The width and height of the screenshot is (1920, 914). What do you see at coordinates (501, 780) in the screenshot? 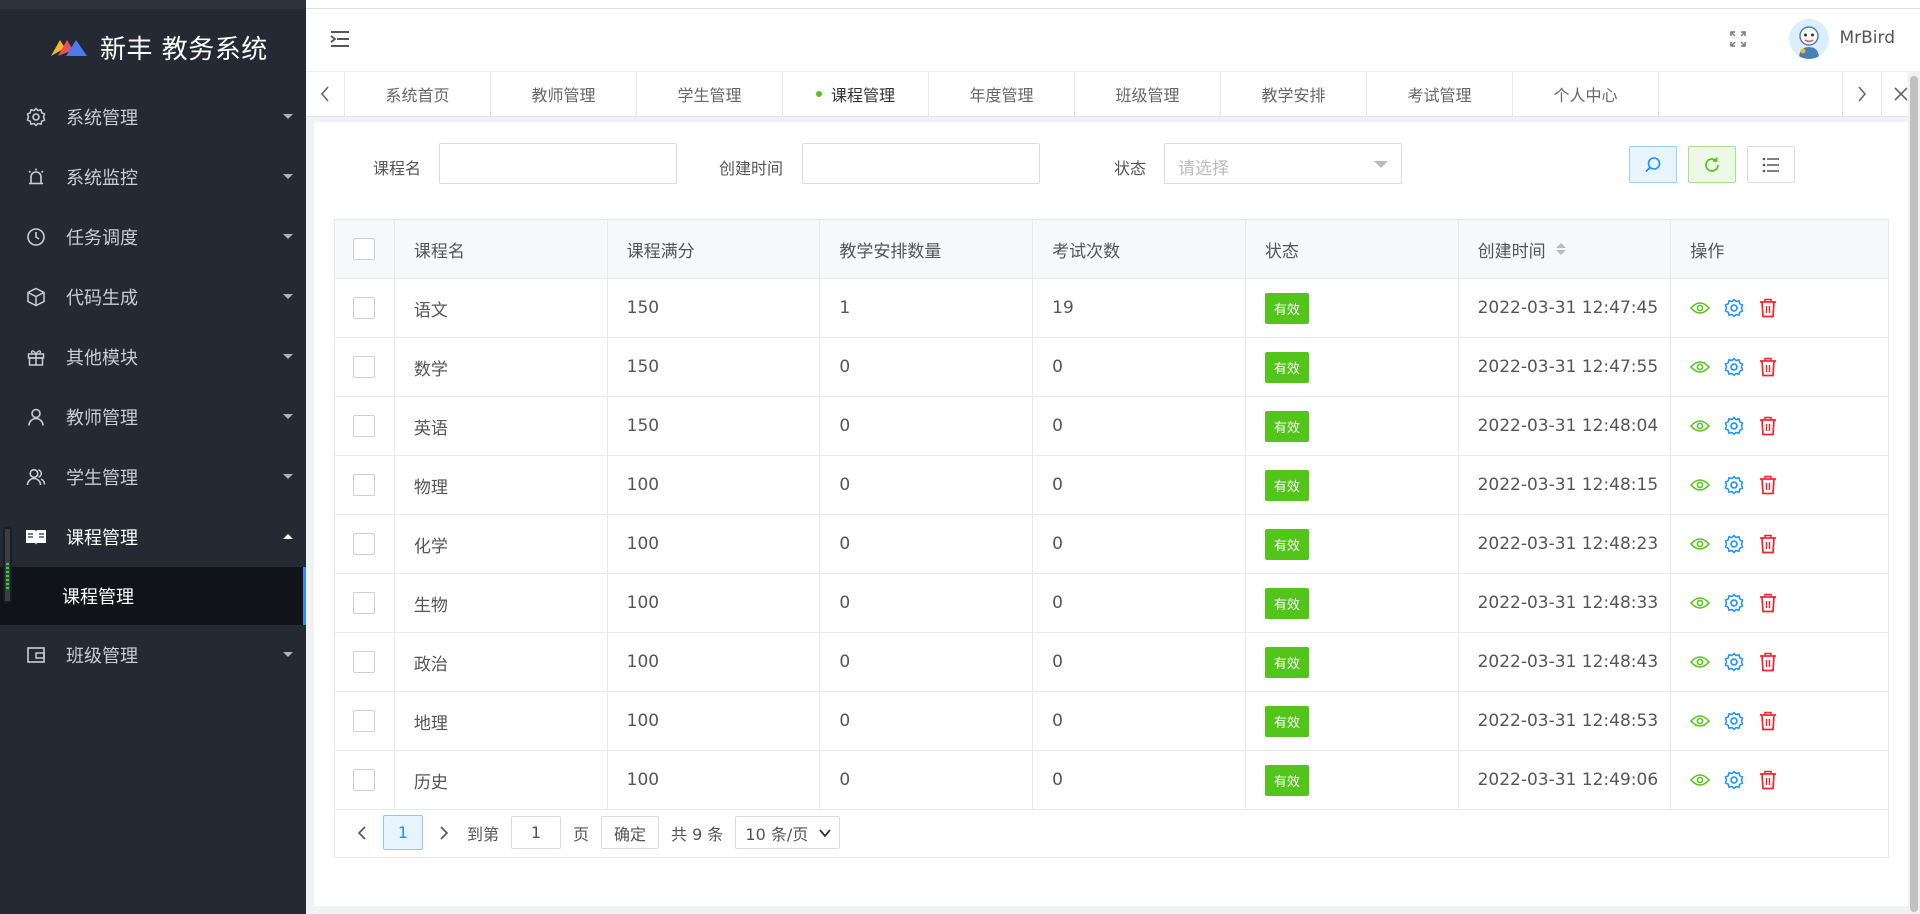
I see `cell-course-name: 历史` at bounding box center [501, 780].